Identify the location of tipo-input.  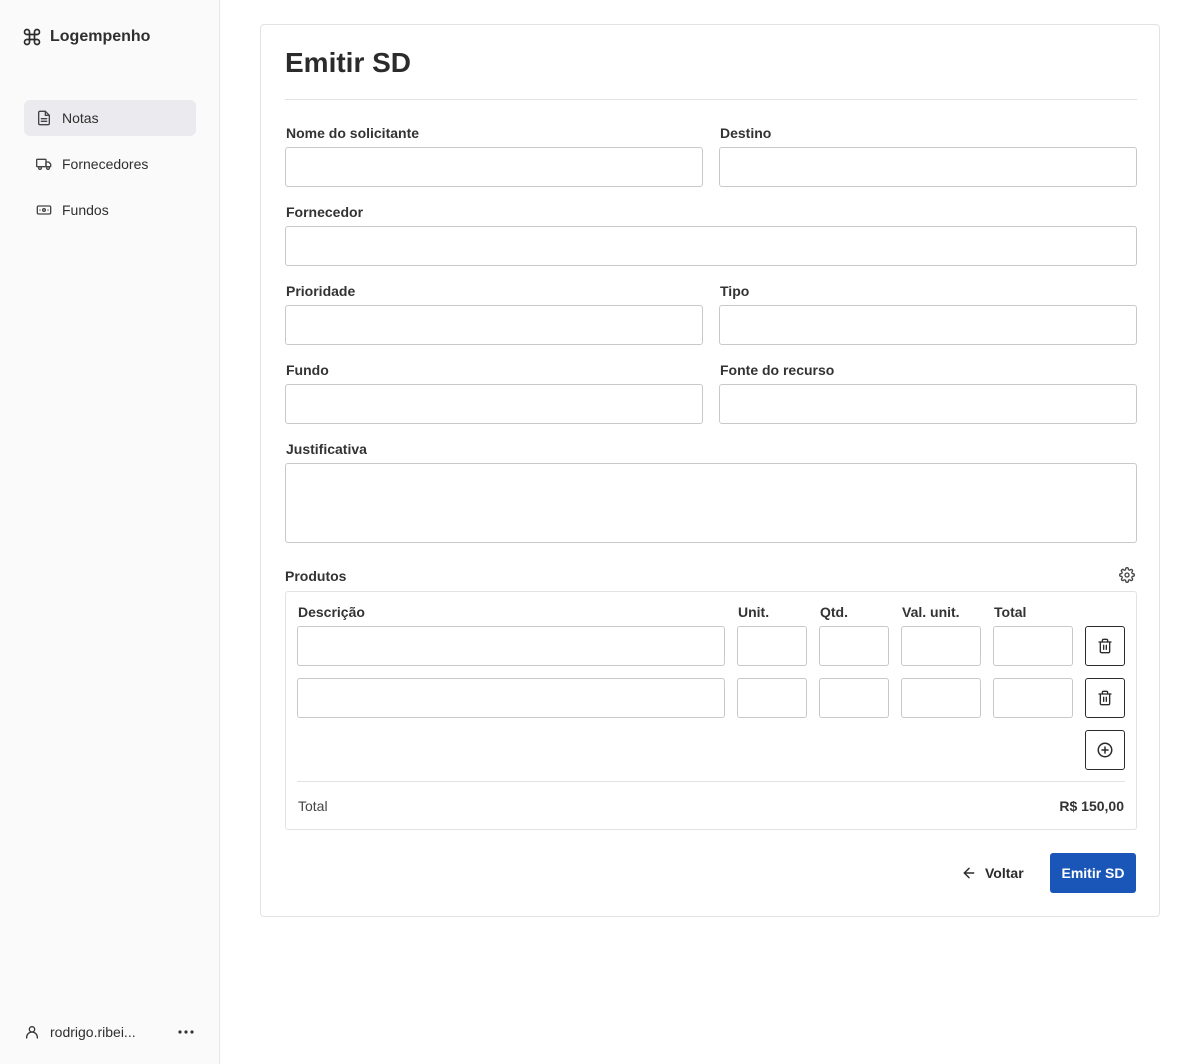
(928, 325).